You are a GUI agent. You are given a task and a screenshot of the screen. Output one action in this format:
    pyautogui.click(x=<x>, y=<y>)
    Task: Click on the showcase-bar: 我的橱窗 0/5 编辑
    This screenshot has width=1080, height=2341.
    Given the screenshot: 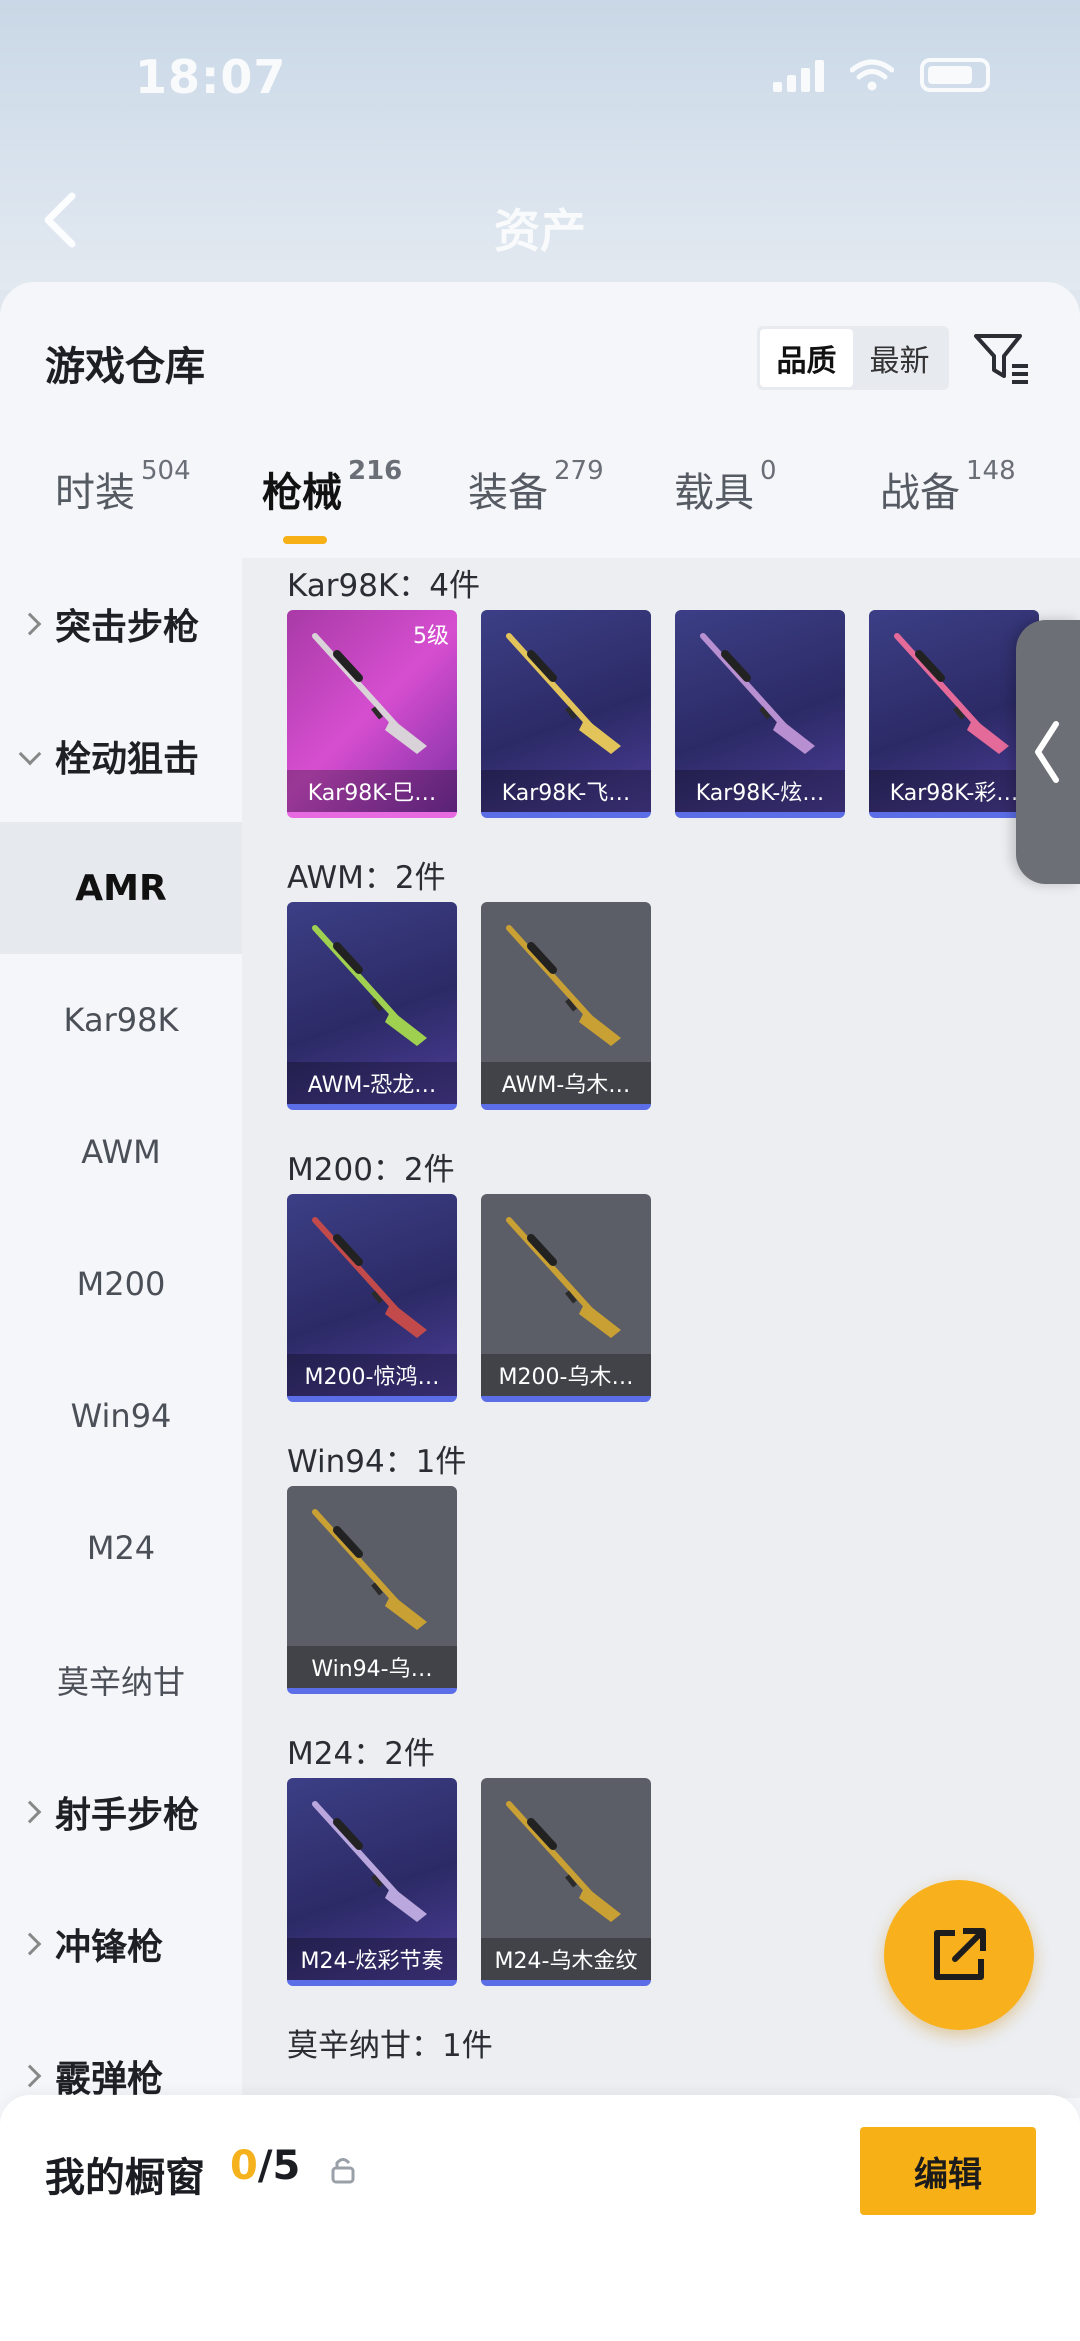 What is the action you would take?
    pyautogui.click(x=540, y=2218)
    